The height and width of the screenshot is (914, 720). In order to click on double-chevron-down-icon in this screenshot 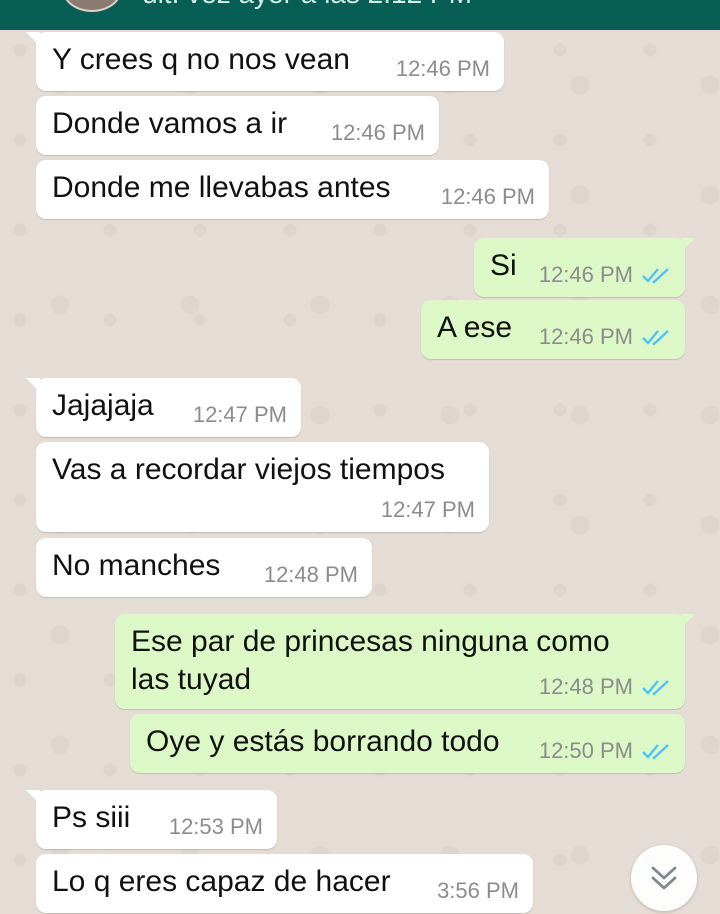, I will do `click(664, 878)`.